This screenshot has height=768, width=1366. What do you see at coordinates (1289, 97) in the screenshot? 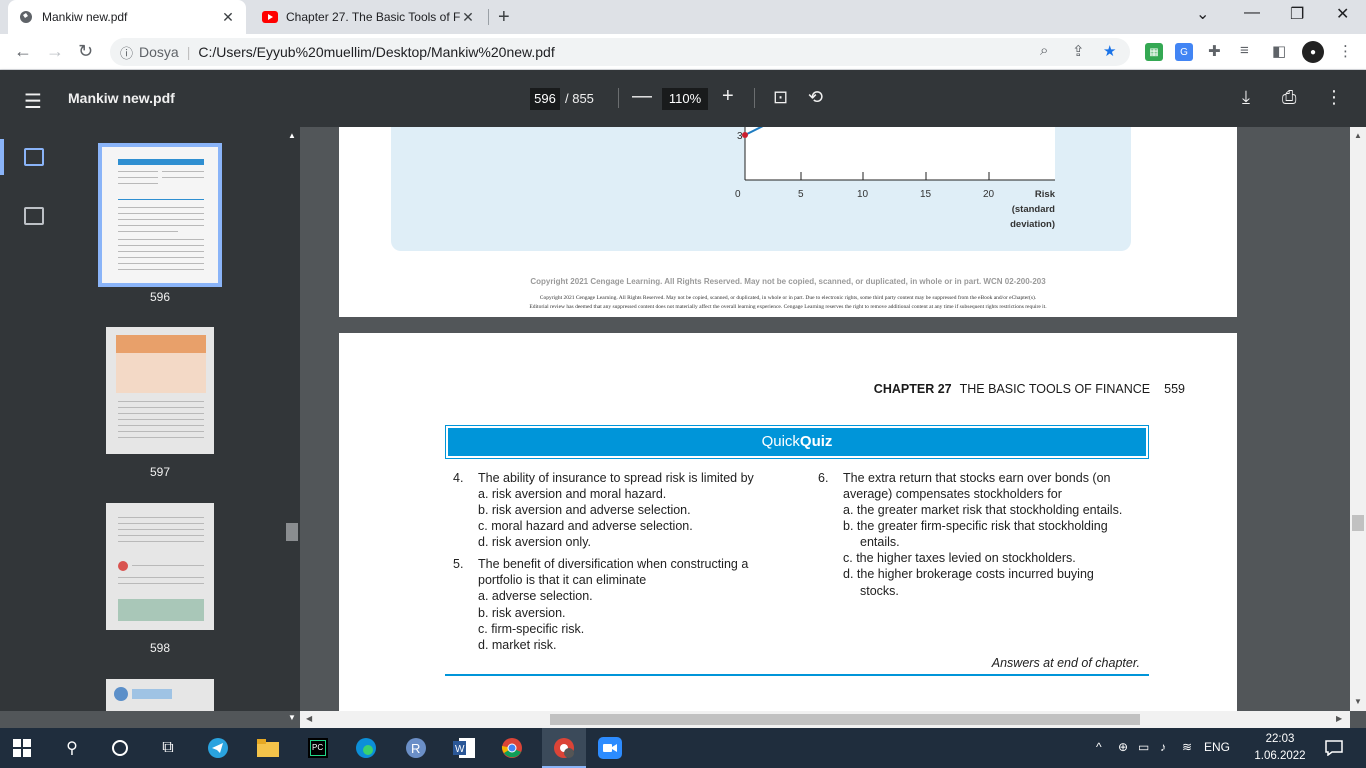
I see `print-icon: ⎙` at bounding box center [1289, 97].